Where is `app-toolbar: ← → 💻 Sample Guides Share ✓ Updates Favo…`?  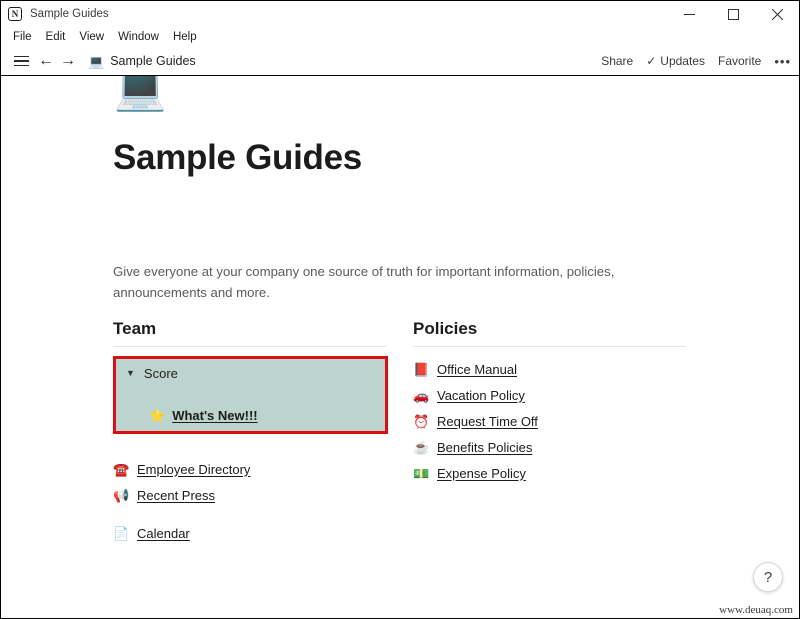 app-toolbar: ← → 💻 Sample Guides Share ✓ Updates Favo… is located at coordinates (400, 61).